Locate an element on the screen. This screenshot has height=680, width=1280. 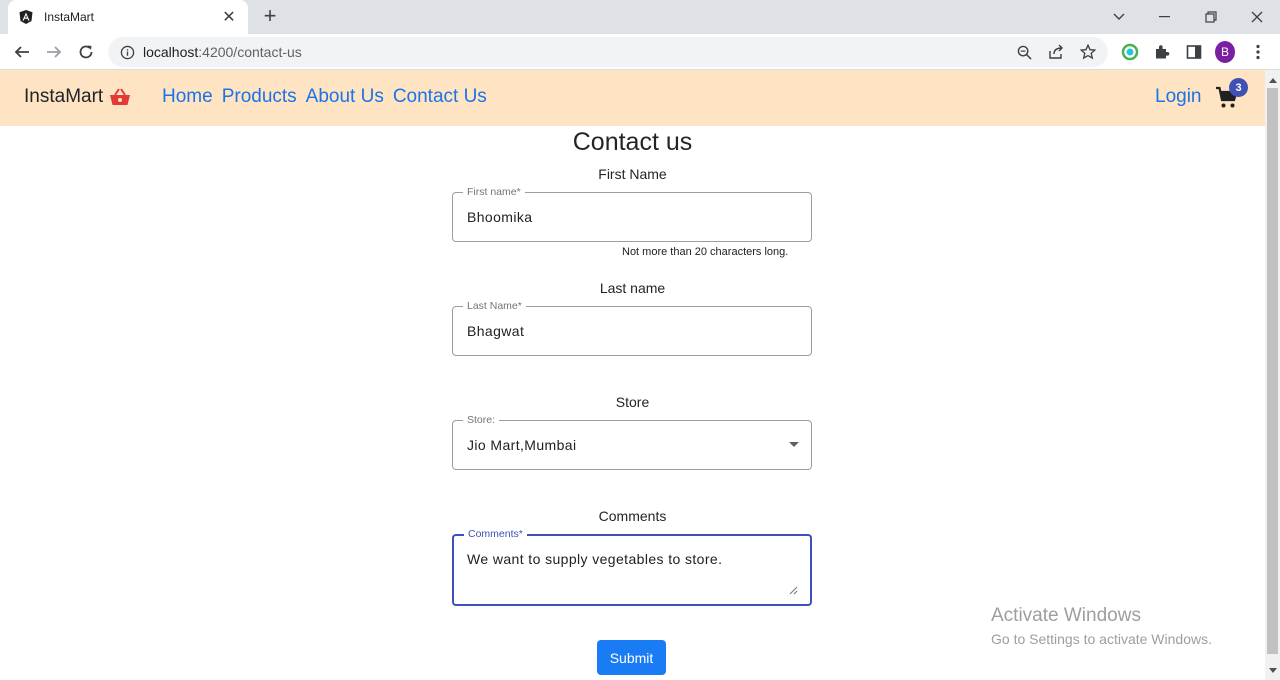
browser-toolbar: localhost:4200/contact-us B is located at coordinates (640, 52).